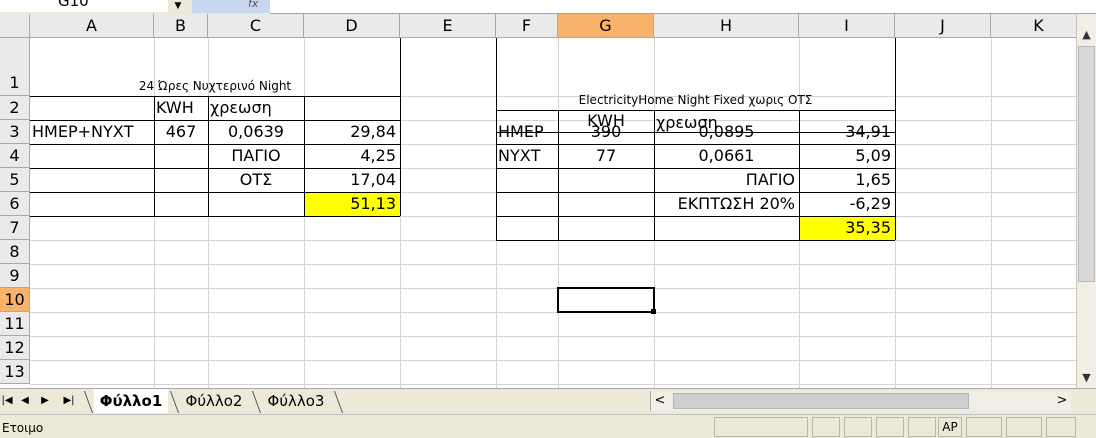 This screenshot has height=438, width=1096. Describe the element at coordinates (847, 26) in the screenshot. I see `column-header-i: I` at that location.